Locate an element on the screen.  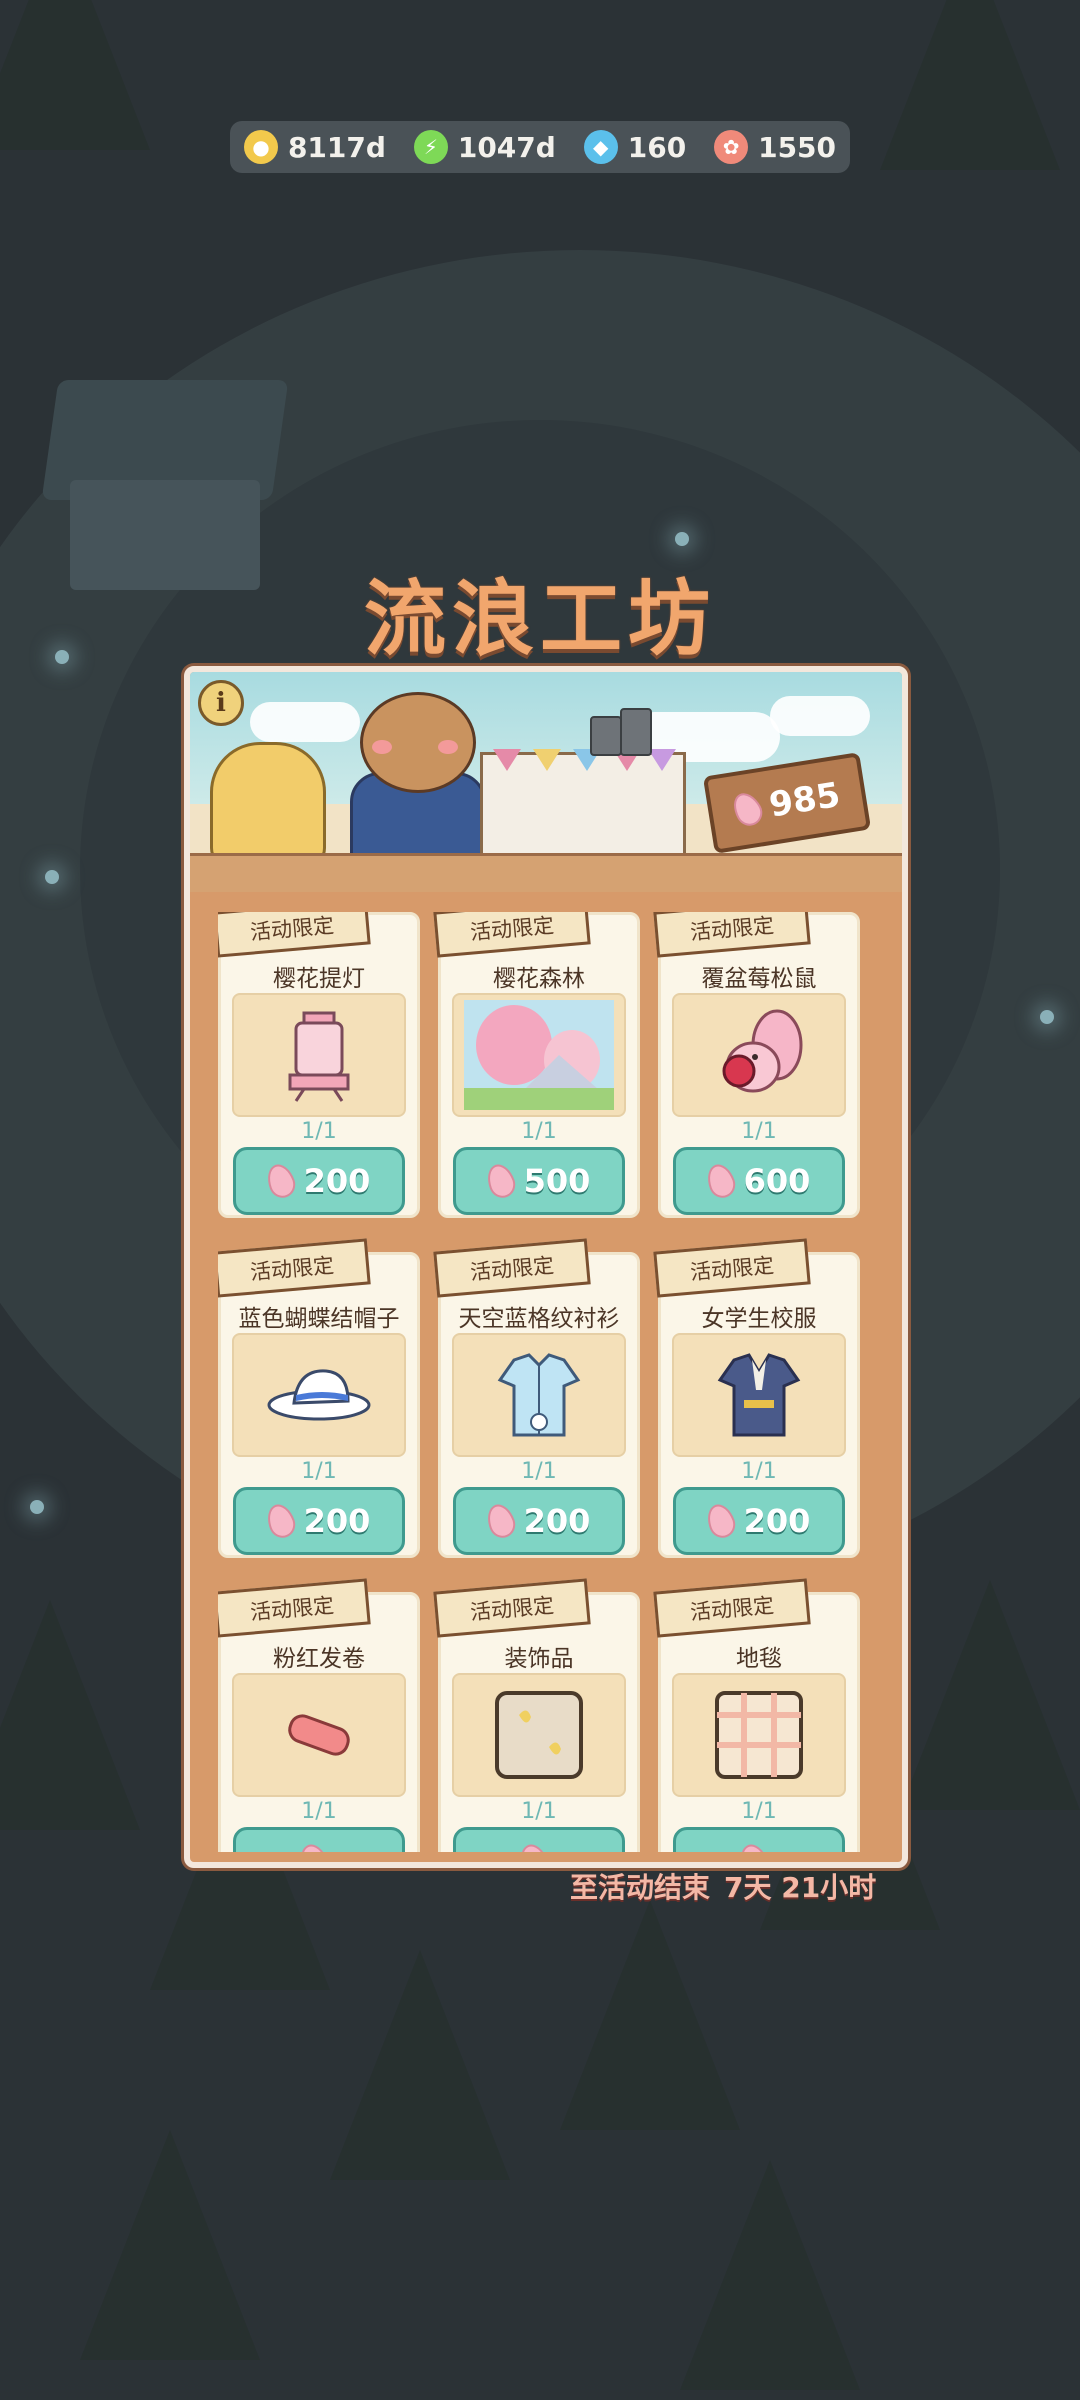
shop-item-card: 天空蓝格纹衬衫 1/1 200 活动限定 is located at coordinates (536, 1398).